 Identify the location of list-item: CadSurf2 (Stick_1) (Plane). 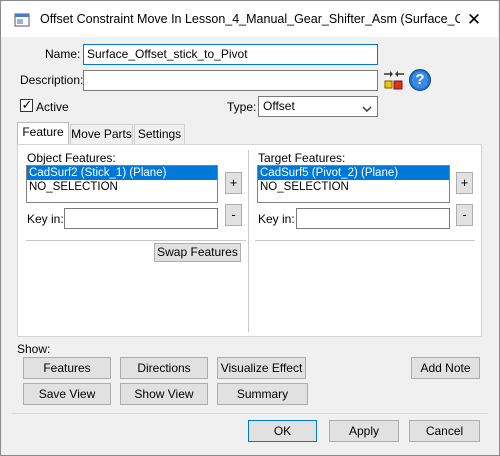
(122, 173).